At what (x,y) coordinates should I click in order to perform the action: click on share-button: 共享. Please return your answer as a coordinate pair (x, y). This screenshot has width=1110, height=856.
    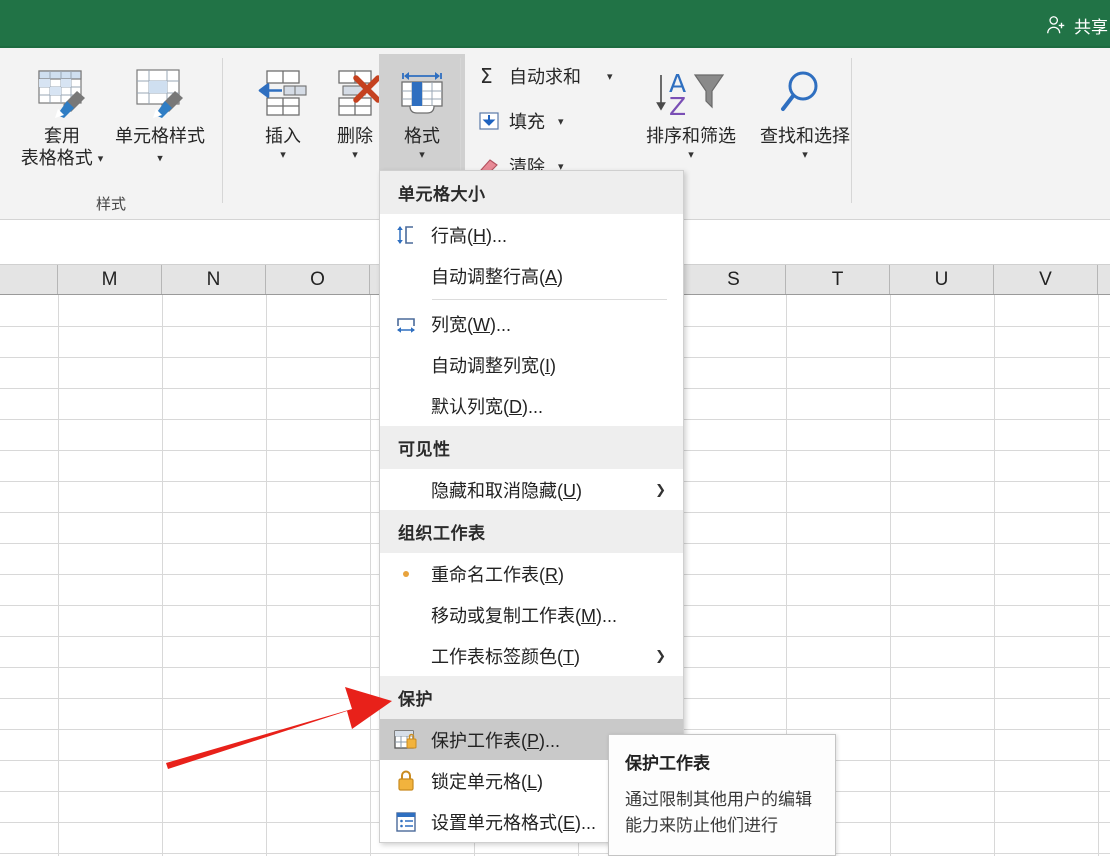
    Looking at the image, I should click on (1077, 25).